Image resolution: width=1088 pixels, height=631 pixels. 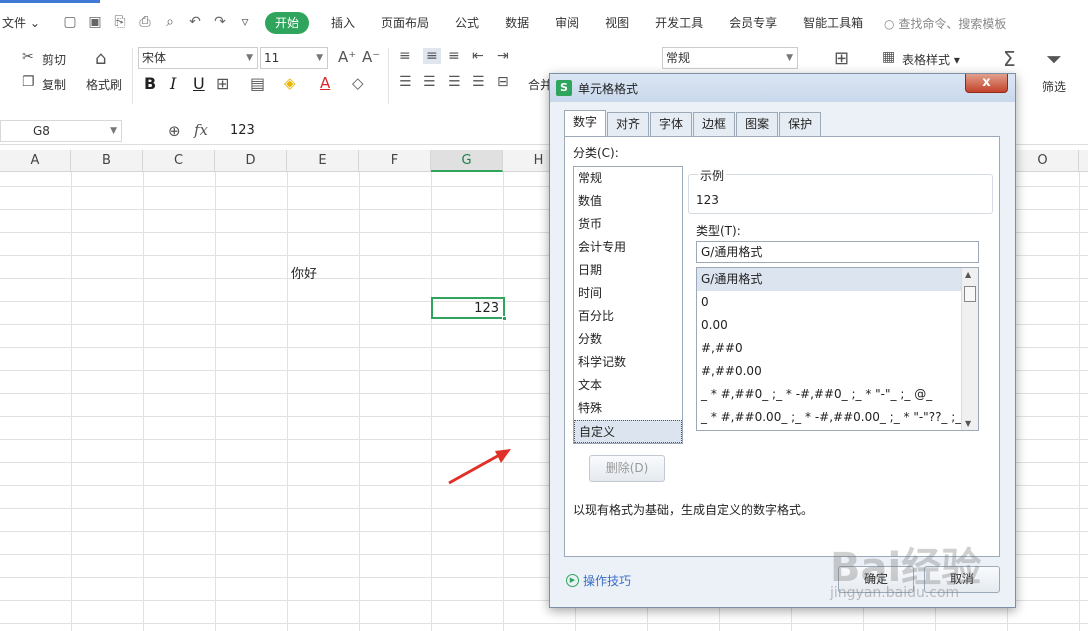 What do you see at coordinates (145, 22) in the screenshot?
I see `print-icon: ⎙` at bounding box center [145, 22].